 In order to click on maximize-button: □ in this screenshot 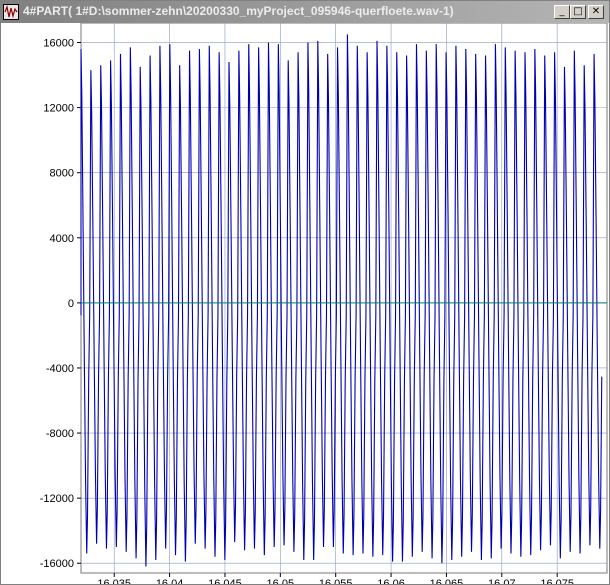, I will do `click(578, 12)`.